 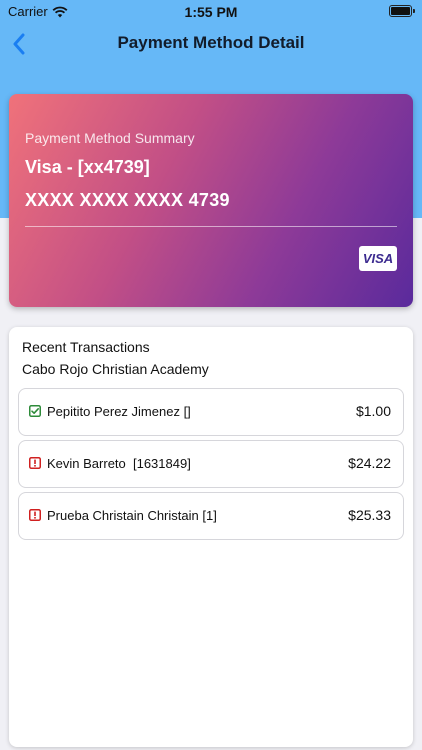 I want to click on school-name: Cabo Rojo Christian Academy, so click(x=115, y=369).